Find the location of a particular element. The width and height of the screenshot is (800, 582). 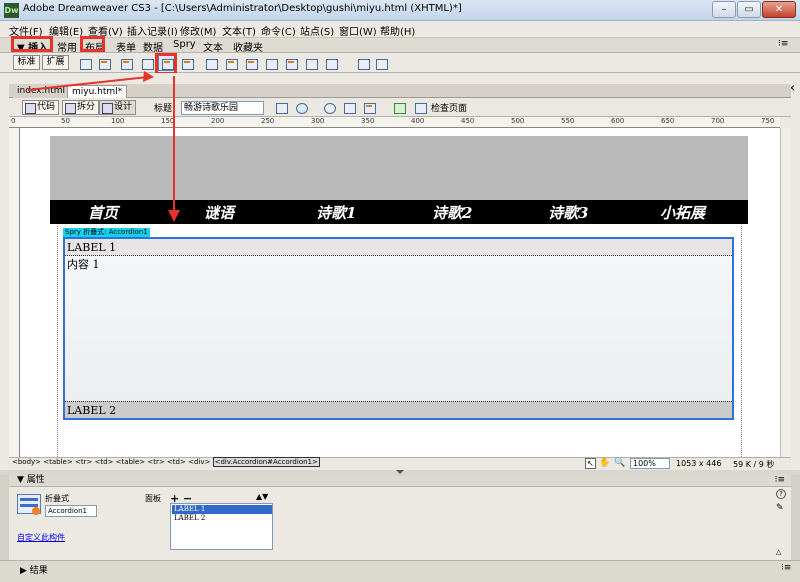

document-tabs: index.html miyu.html* is located at coordinates (400, 91).